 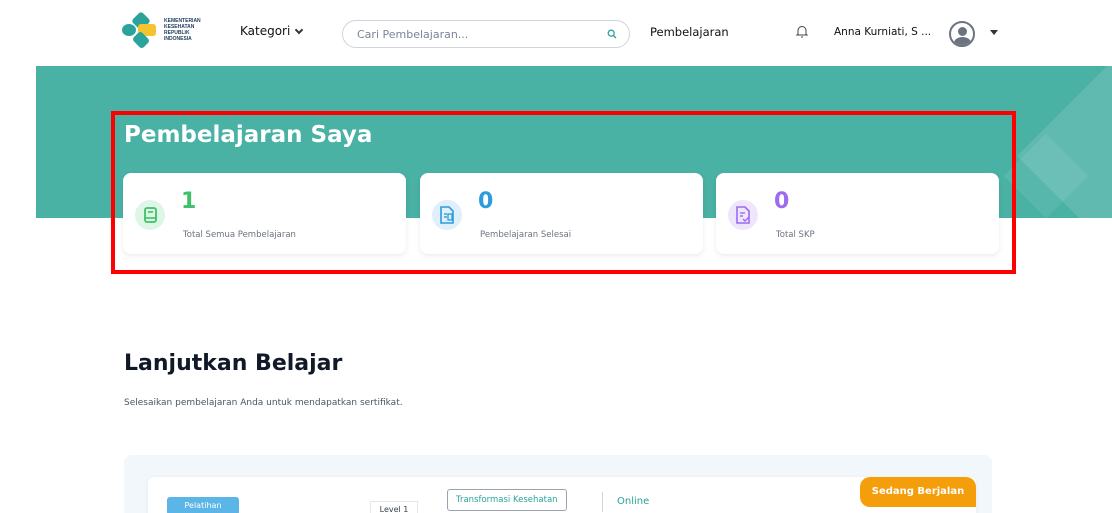 I want to click on logo: KEMENTERIAN KESEHATAN REPUBLIK INDONESIA, so click(x=165, y=30).